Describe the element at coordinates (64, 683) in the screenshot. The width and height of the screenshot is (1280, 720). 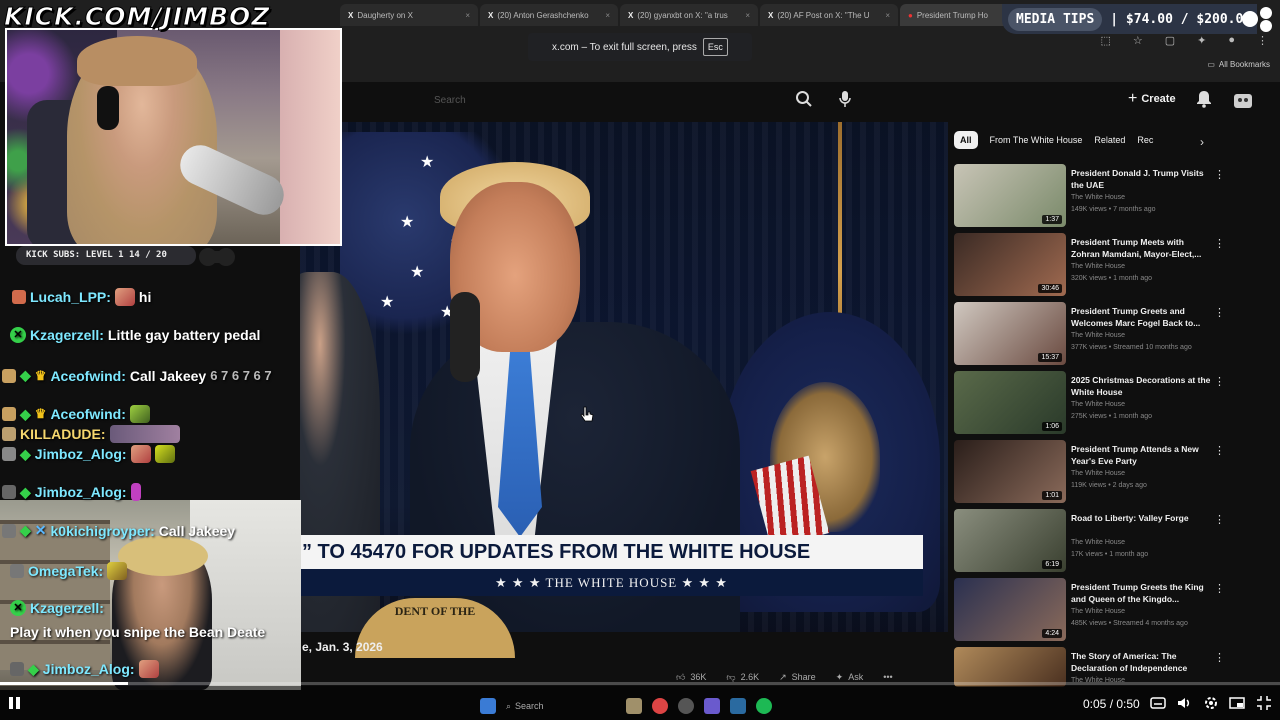
I see `video-progress-fill` at that location.